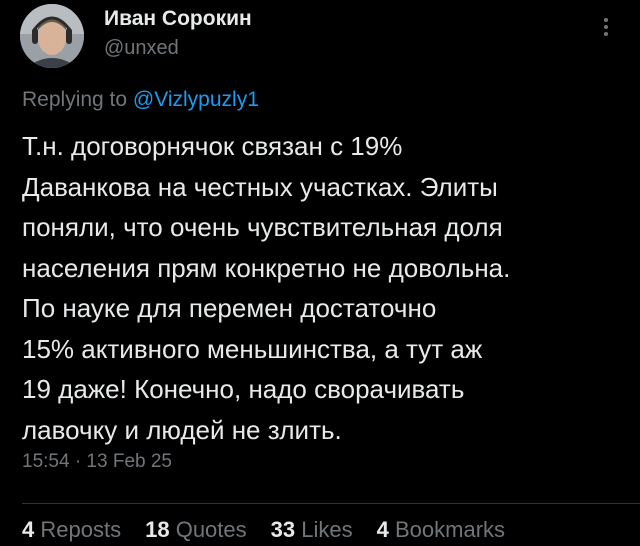 The height and width of the screenshot is (546, 640). What do you see at coordinates (266, 267) in the screenshot?
I see `tweet-text-line: населения прям конкретно не довольна.` at bounding box center [266, 267].